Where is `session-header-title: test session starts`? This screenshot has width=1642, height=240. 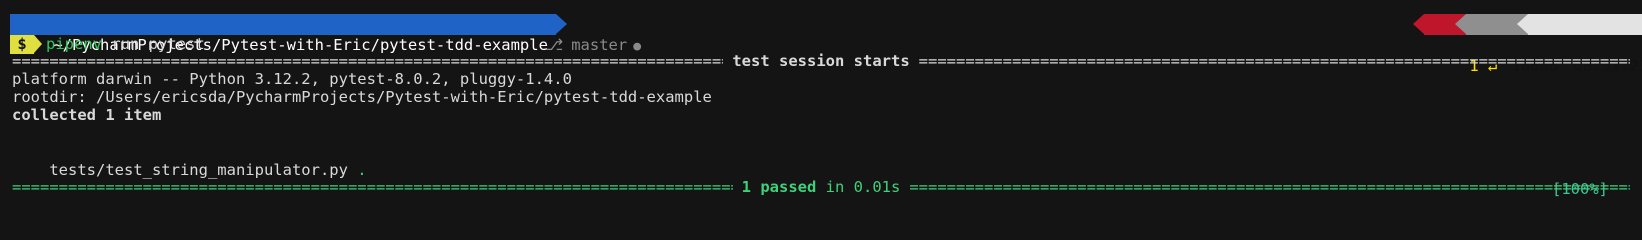
session-header-title: test session starts is located at coordinates (821, 61).